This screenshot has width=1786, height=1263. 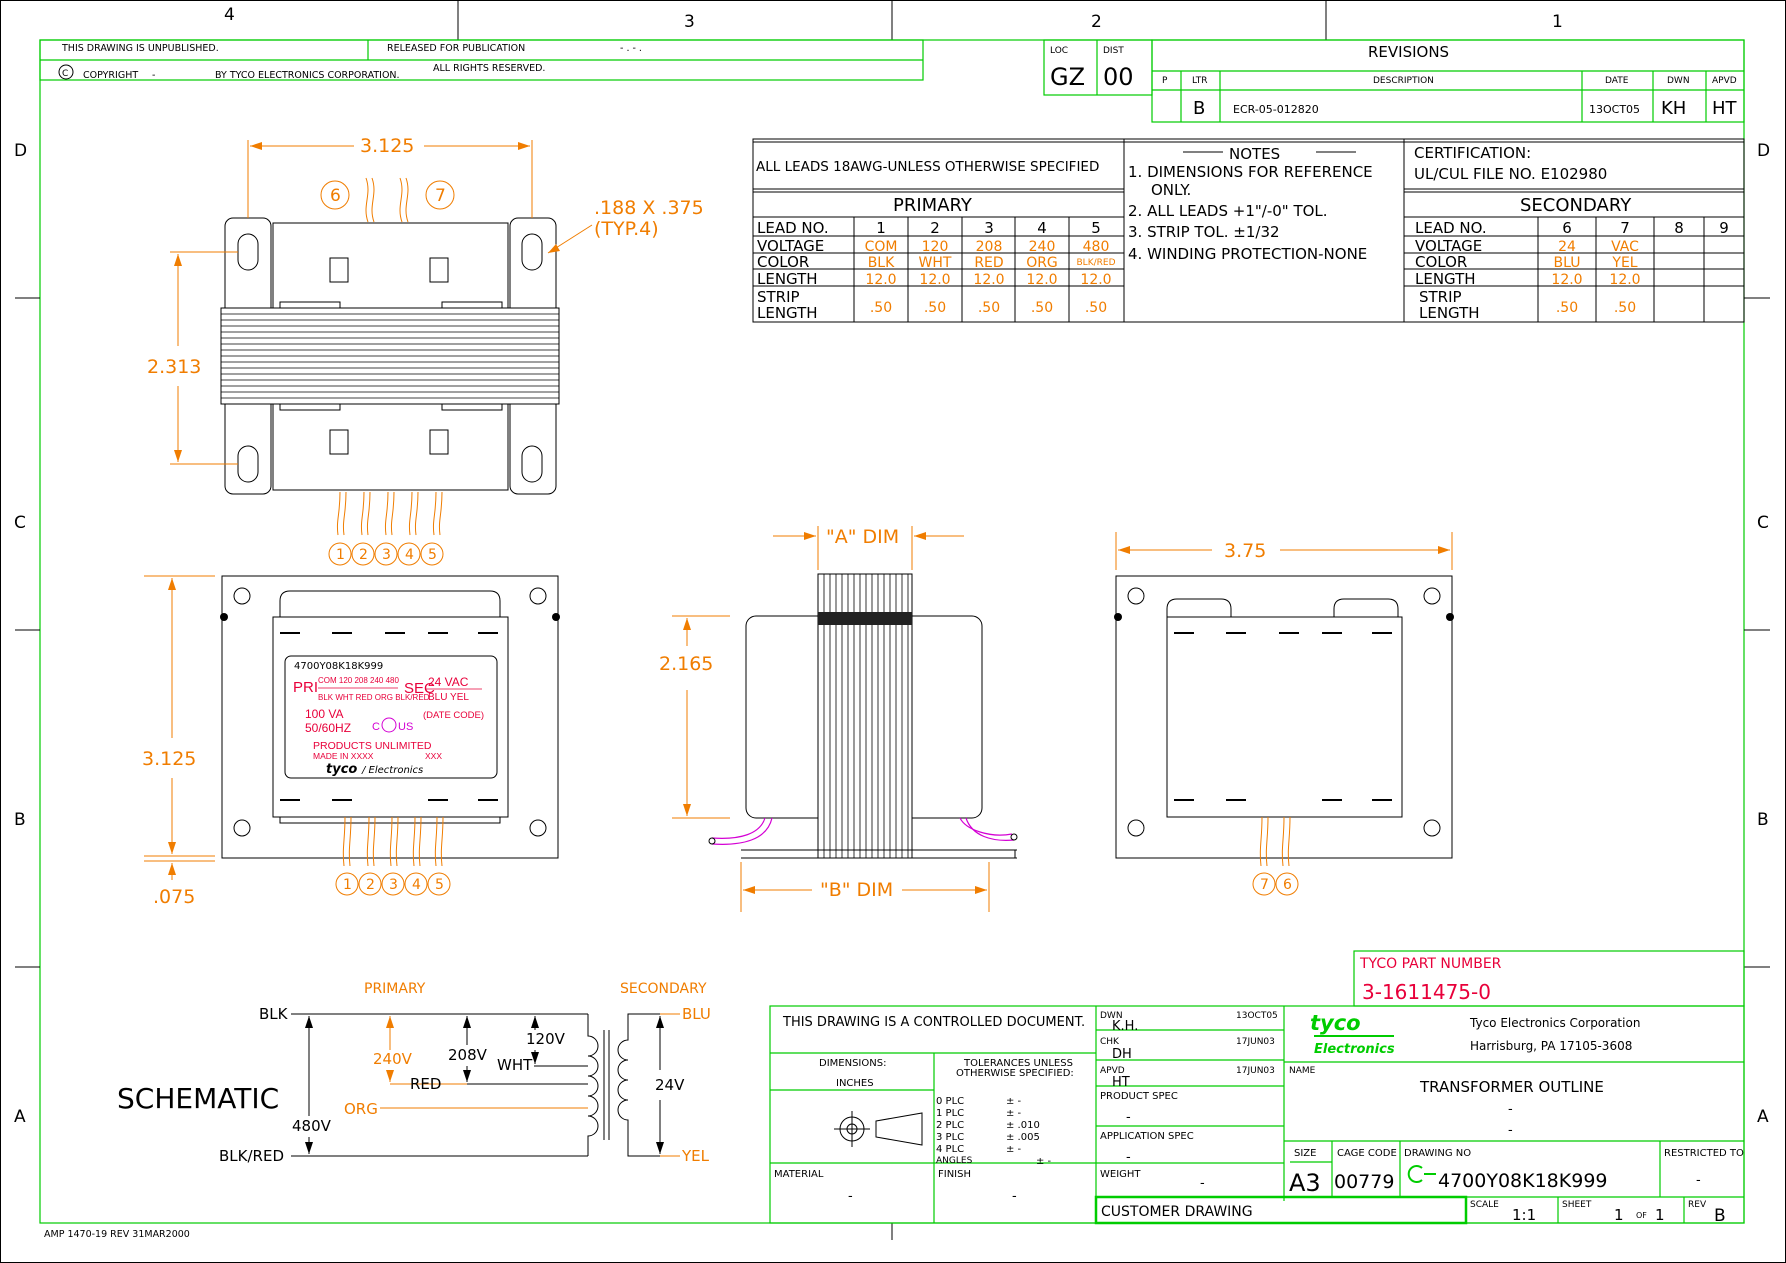 What do you see at coordinates (251, 1156) in the screenshot?
I see `schematic-blkred: BLK/RED` at bounding box center [251, 1156].